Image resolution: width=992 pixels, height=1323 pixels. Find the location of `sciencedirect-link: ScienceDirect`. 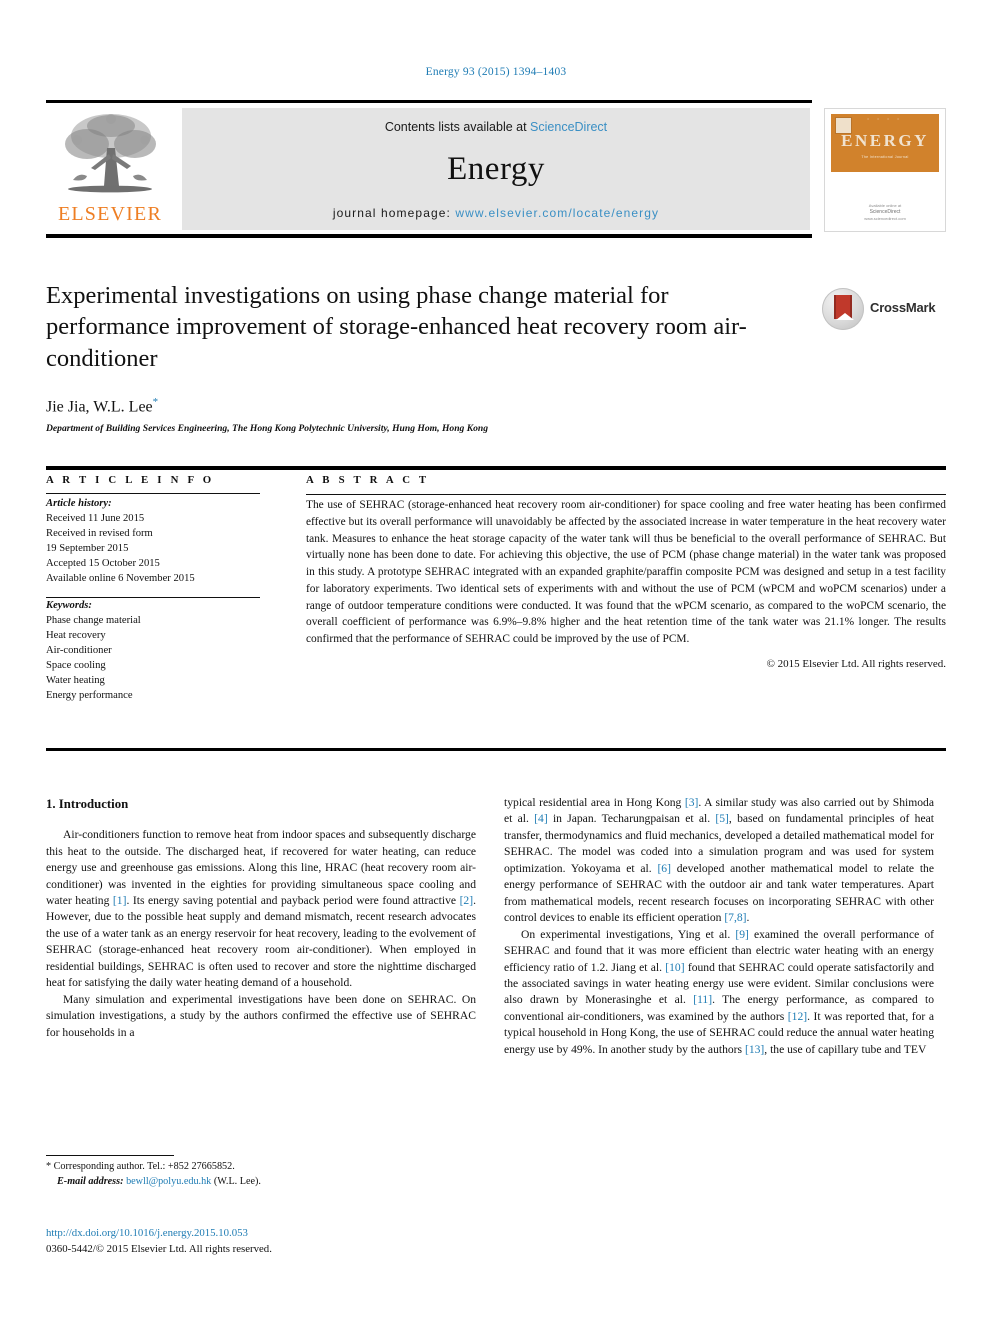

sciencedirect-link: ScienceDirect is located at coordinates (568, 127).